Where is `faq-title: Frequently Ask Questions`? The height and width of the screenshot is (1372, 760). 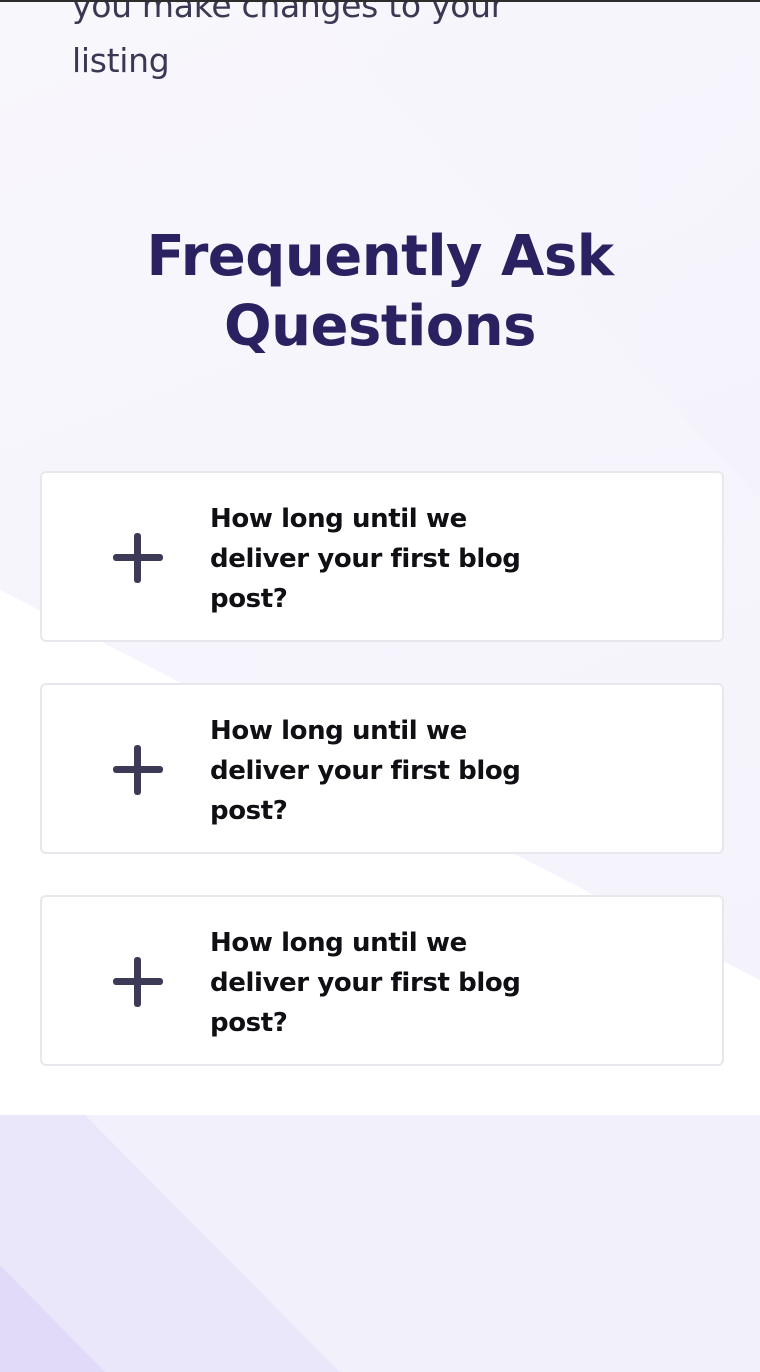 faq-title: Frequently Ask Questions is located at coordinates (380, 292).